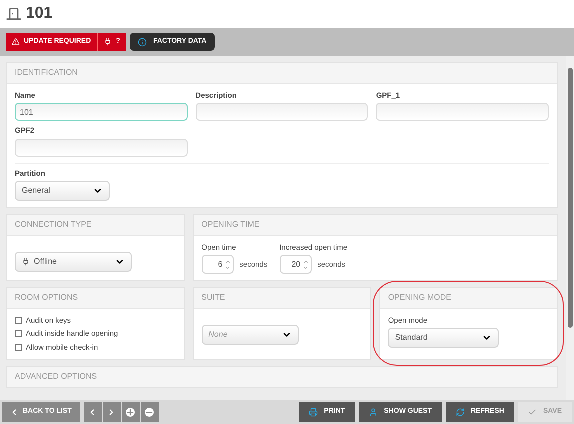 This screenshot has width=574, height=424. Describe the element at coordinates (16, 42) in the screenshot. I see `warning-icon` at that location.